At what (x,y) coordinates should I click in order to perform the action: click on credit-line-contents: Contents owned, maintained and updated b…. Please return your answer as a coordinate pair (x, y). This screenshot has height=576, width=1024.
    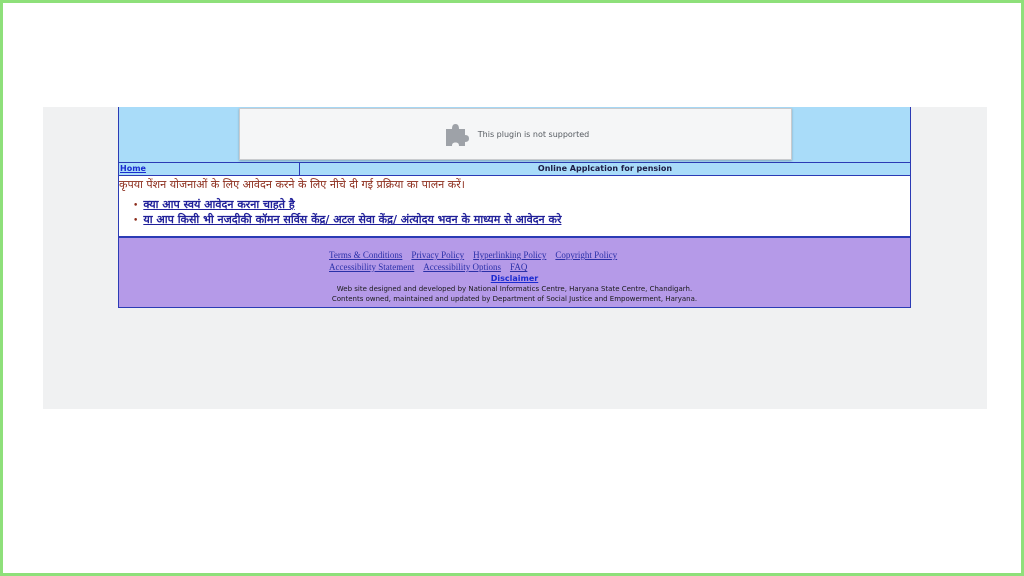
    Looking at the image, I should click on (514, 299).